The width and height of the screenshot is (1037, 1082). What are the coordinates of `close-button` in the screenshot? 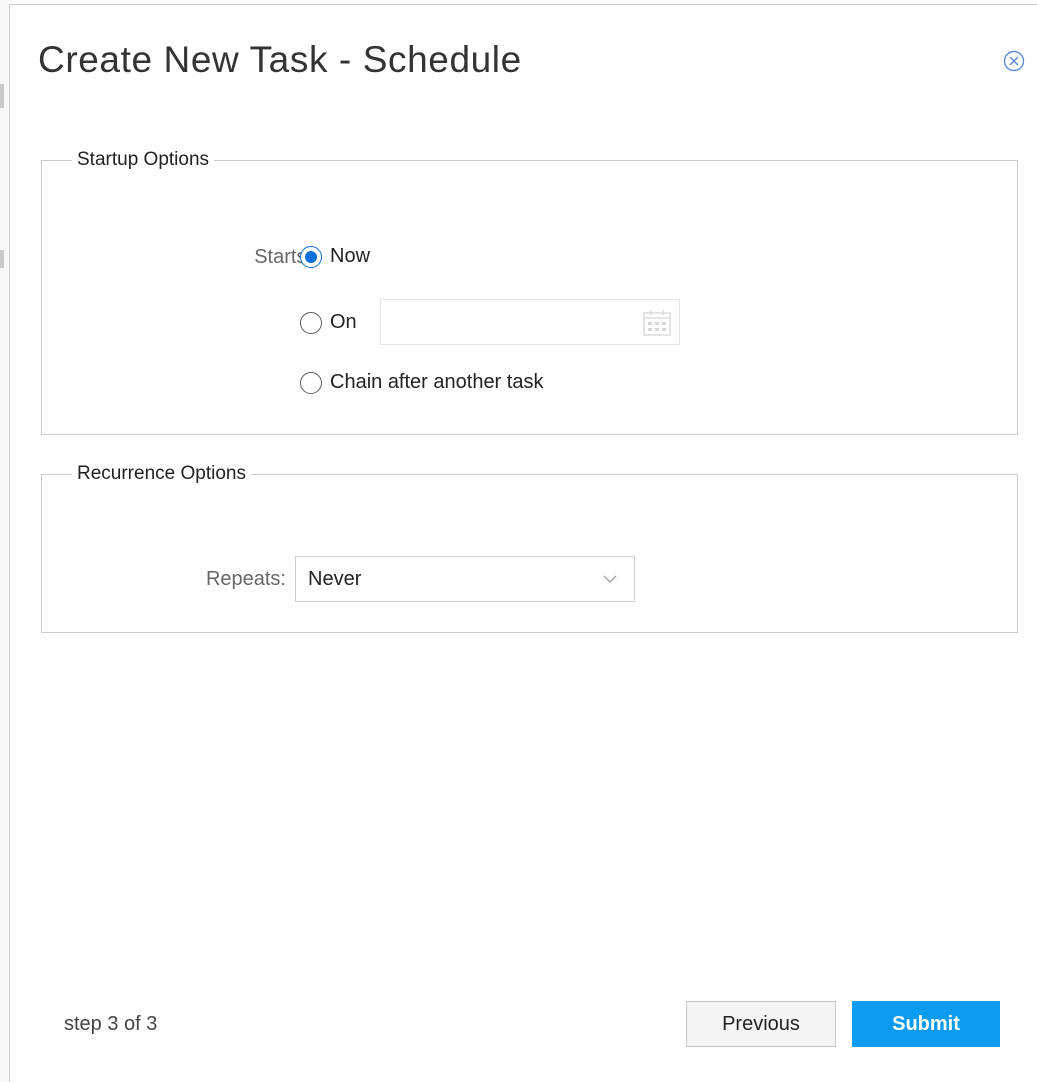 It's located at (1014, 61).